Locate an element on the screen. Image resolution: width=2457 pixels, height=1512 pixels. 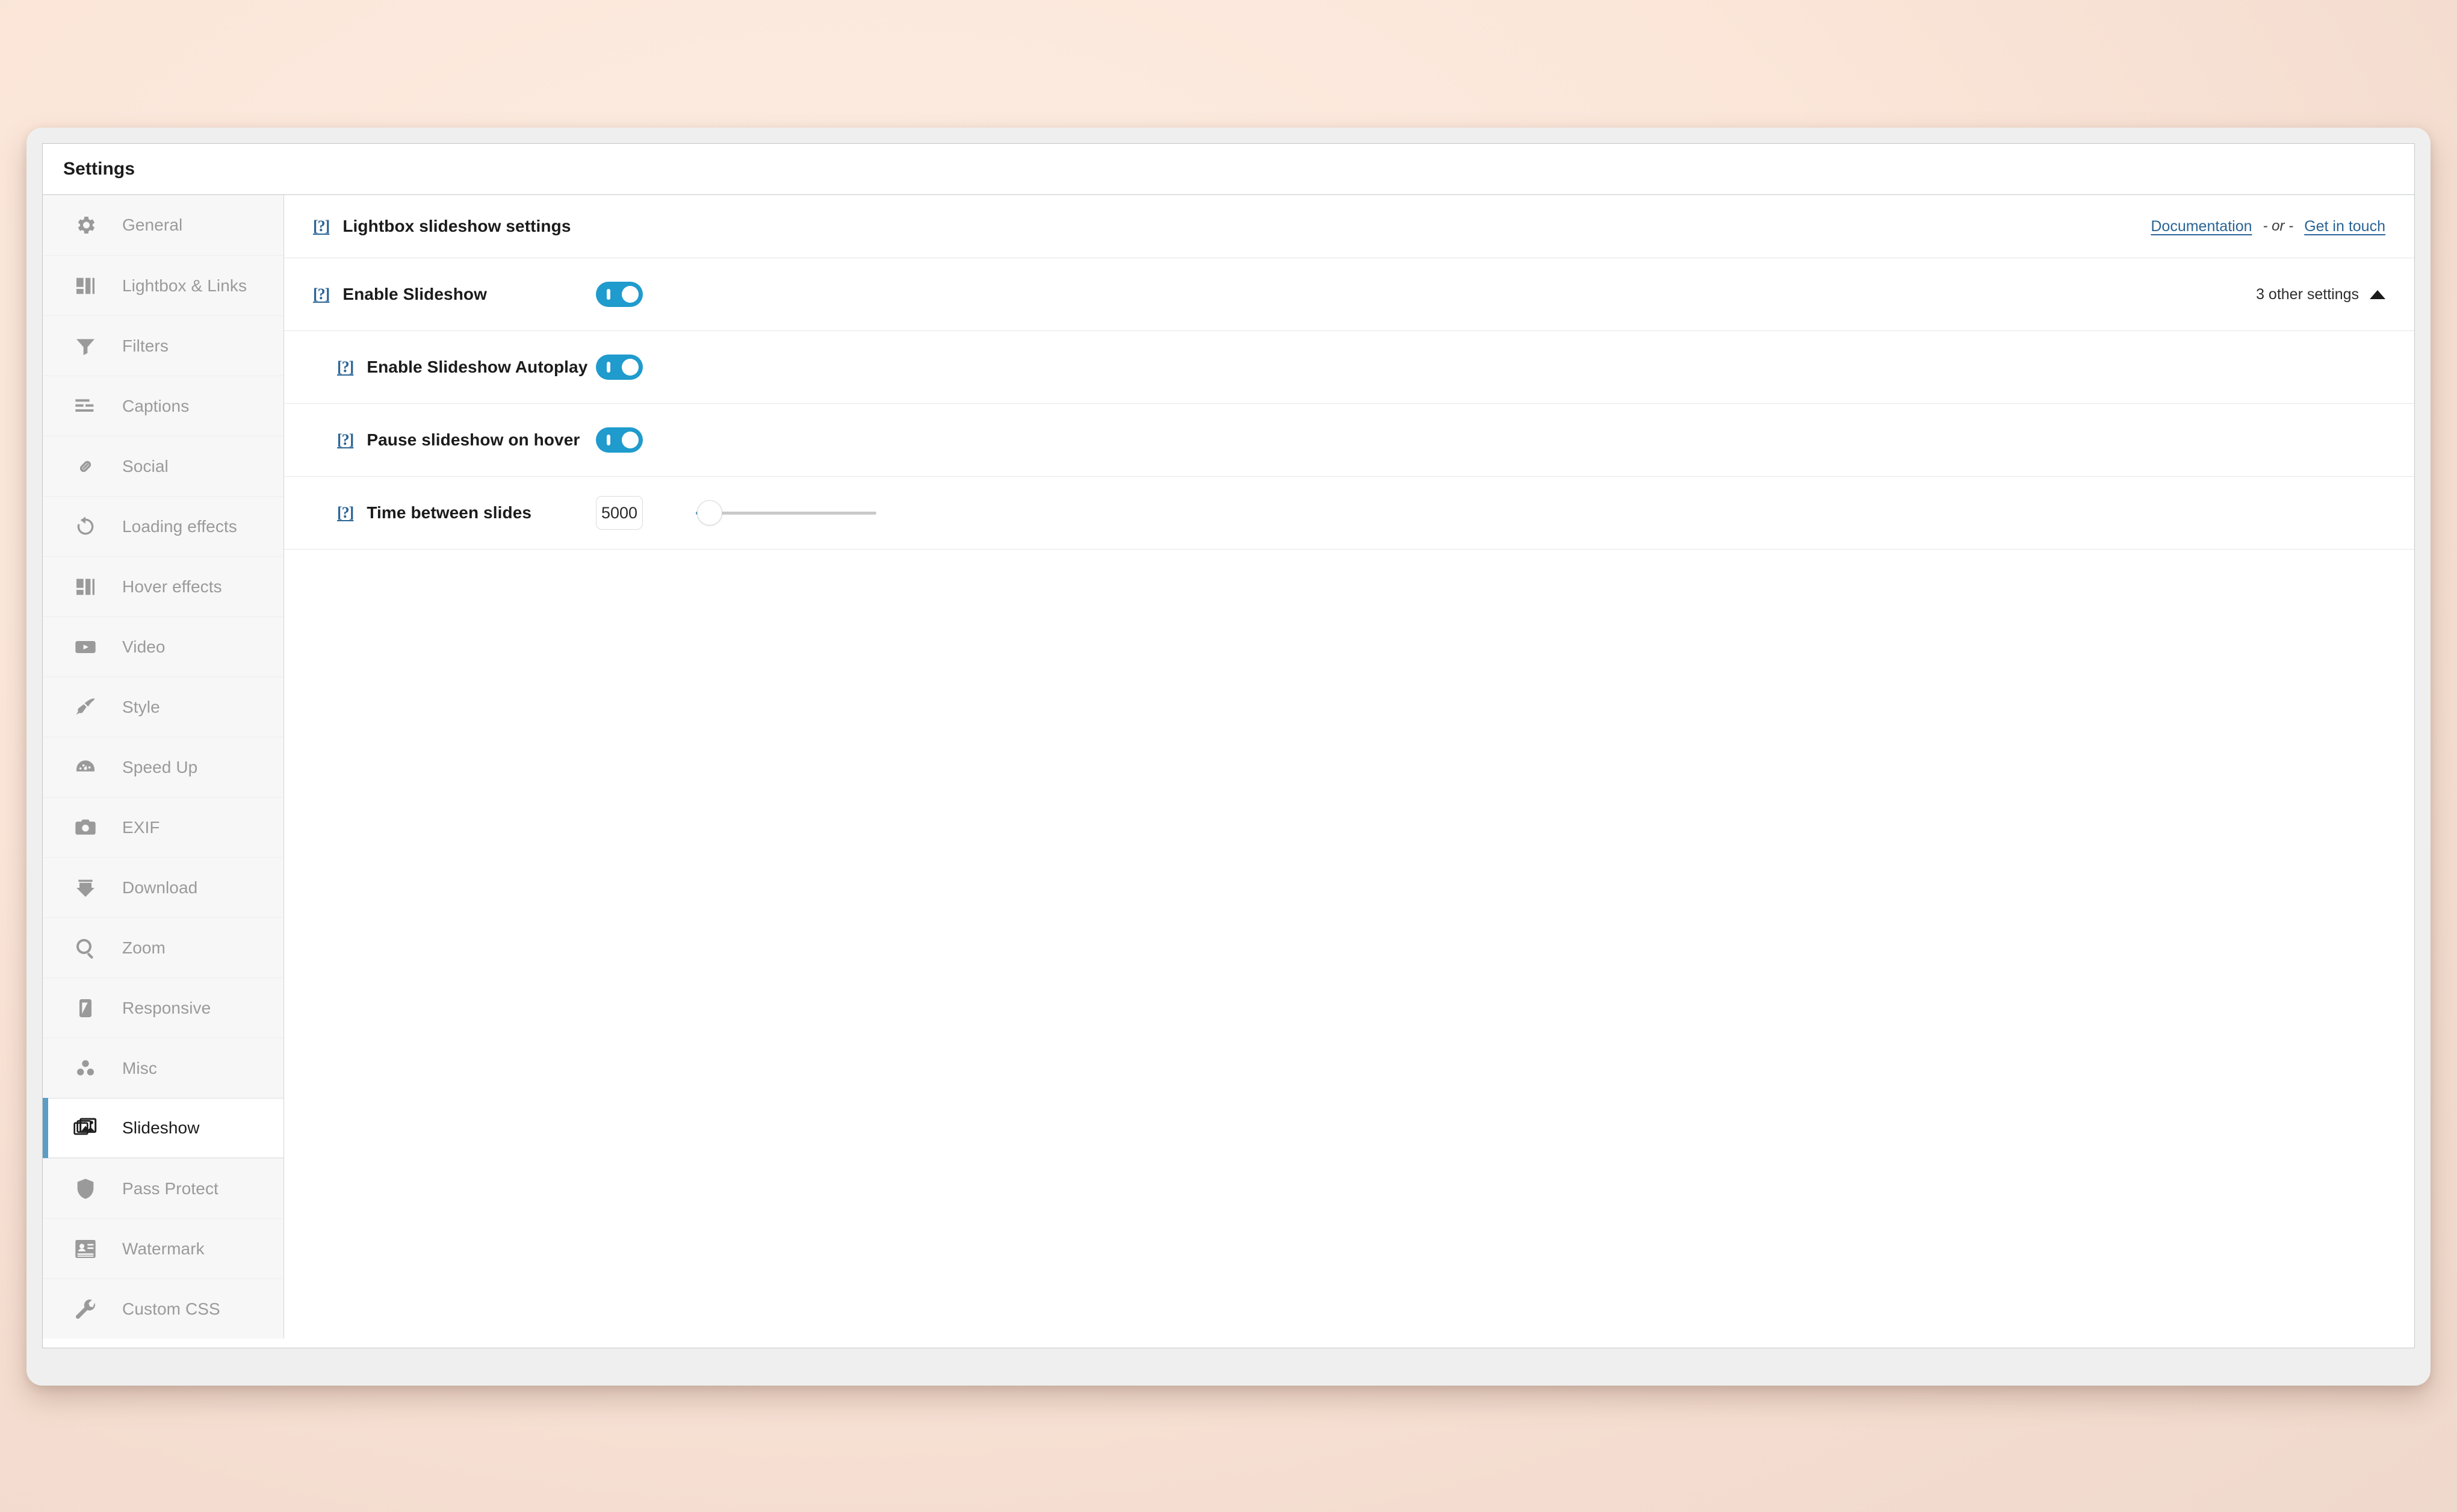
link-icon is located at coordinates (85, 466).